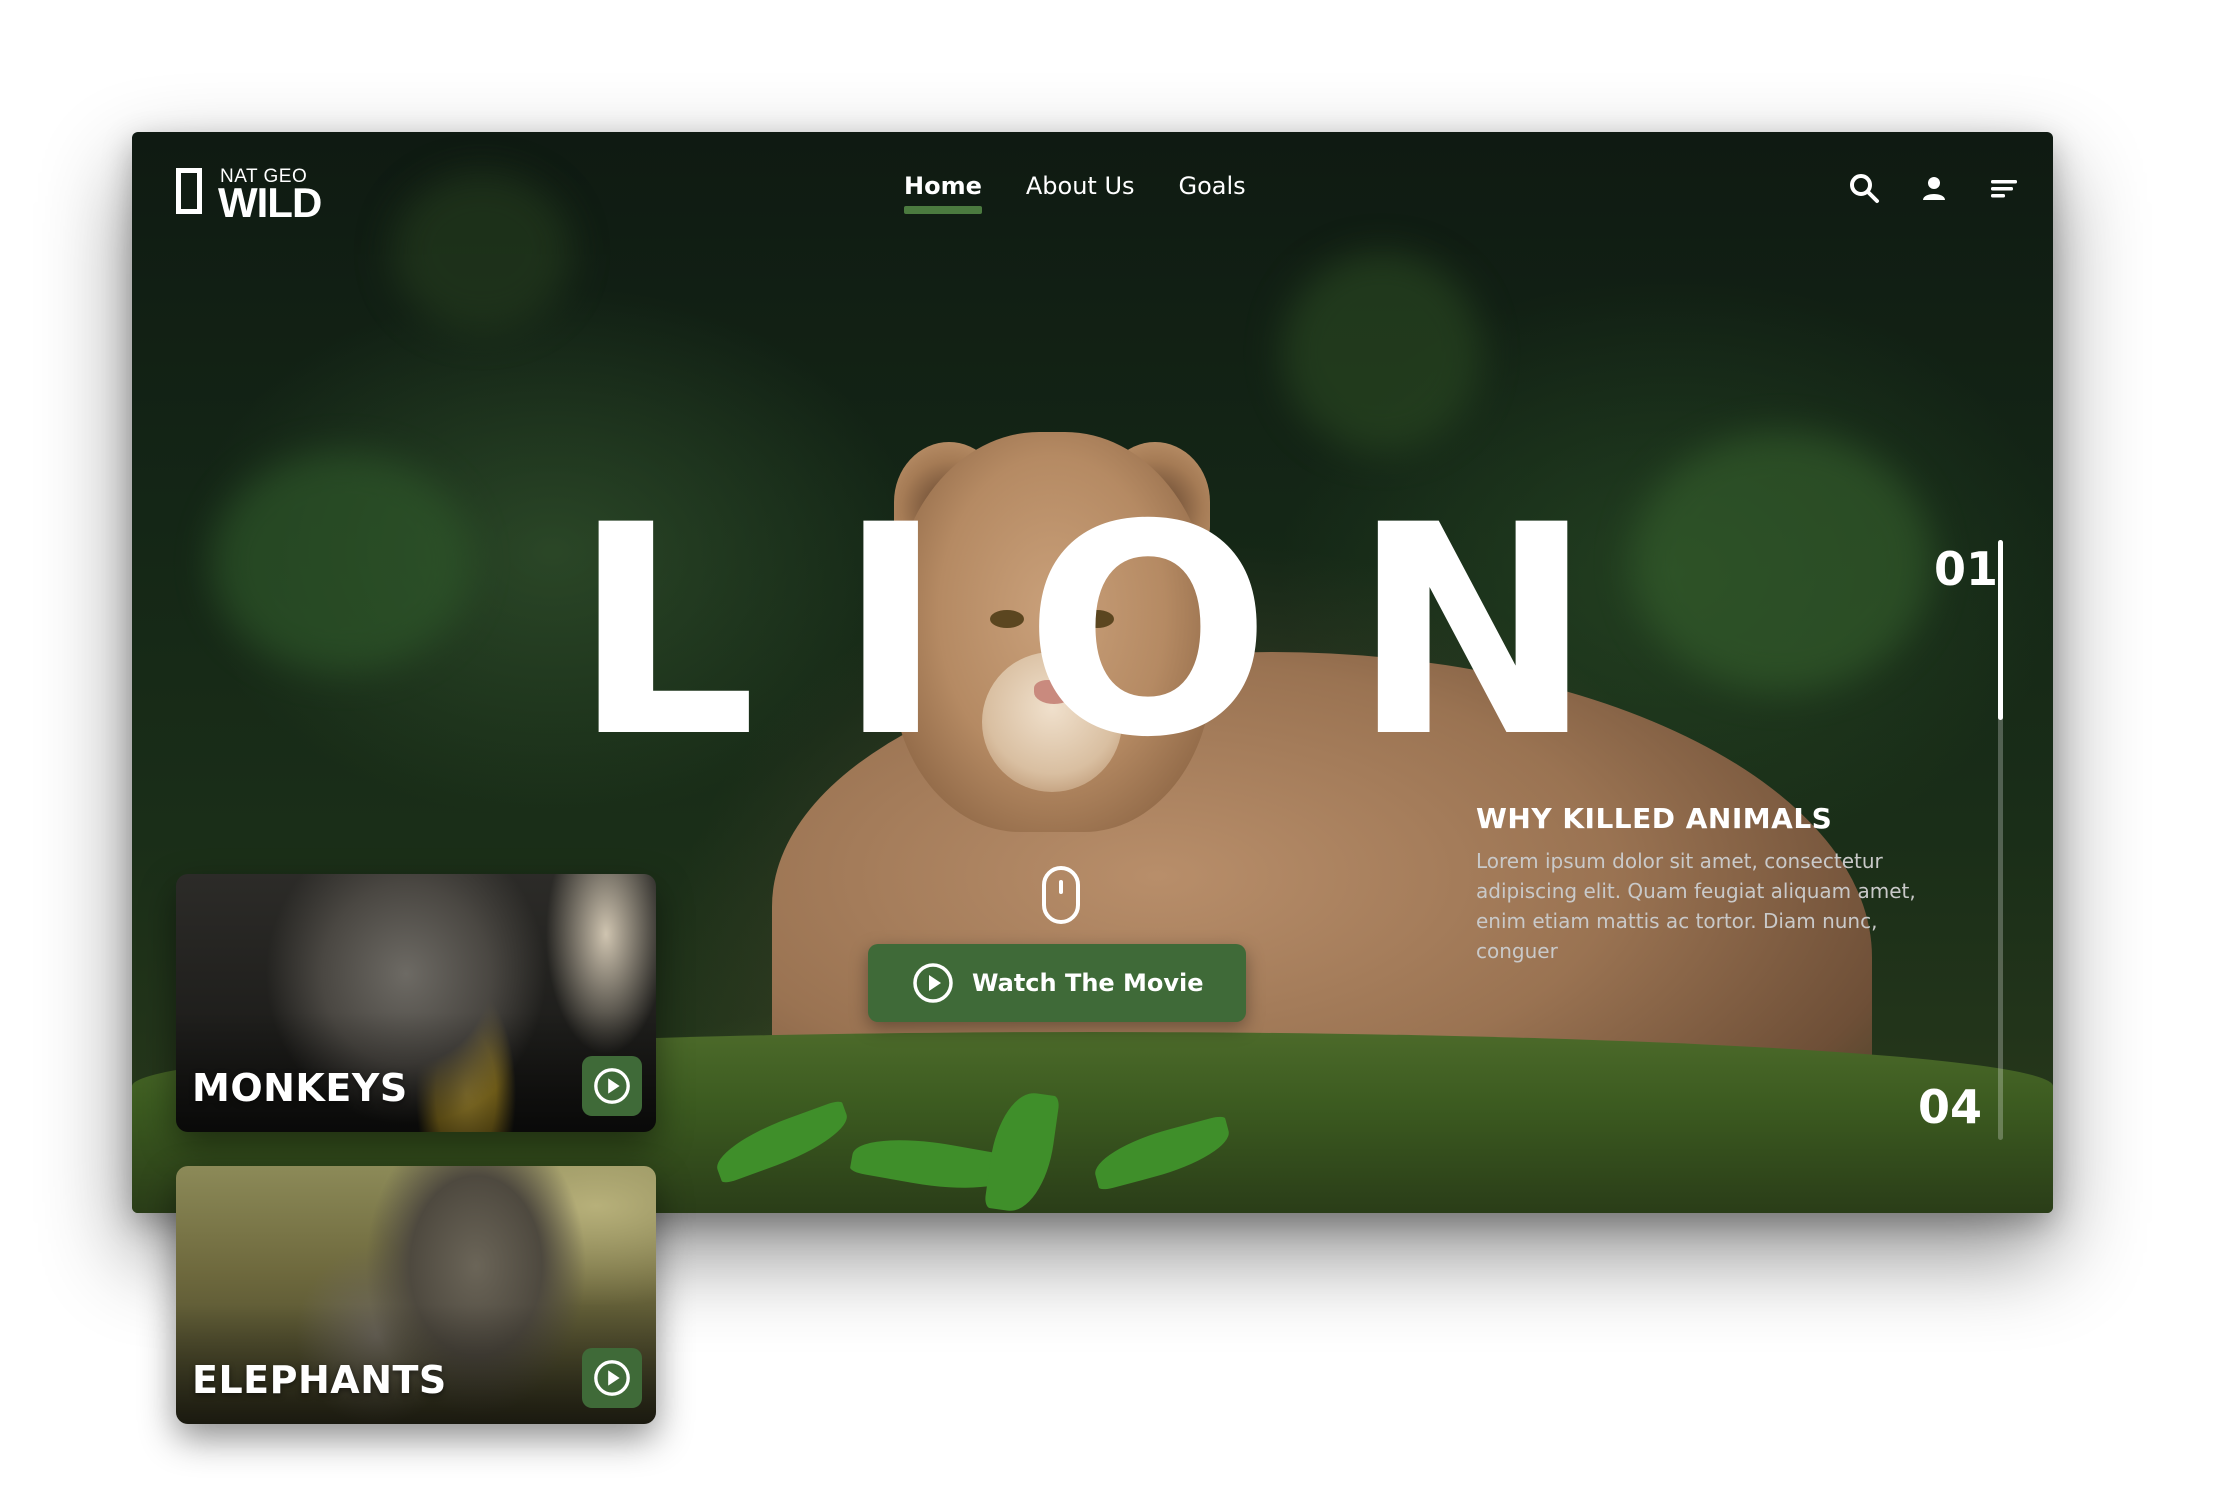 The height and width of the screenshot is (1506, 2220). What do you see at coordinates (300, 1088) in the screenshot?
I see `card-title: MONKEYS` at bounding box center [300, 1088].